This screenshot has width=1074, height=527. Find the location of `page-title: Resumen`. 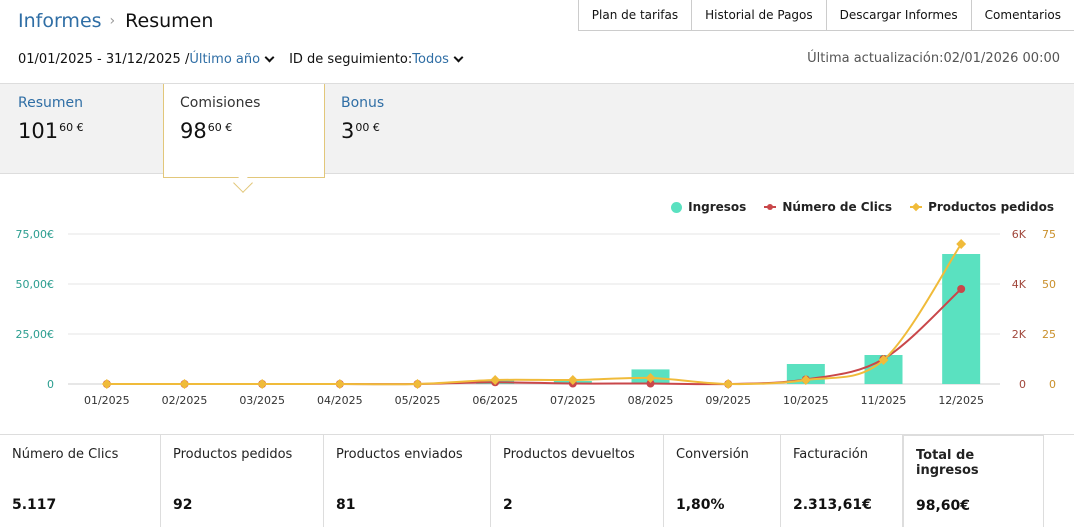

page-title: Resumen is located at coordinates (169, 21).